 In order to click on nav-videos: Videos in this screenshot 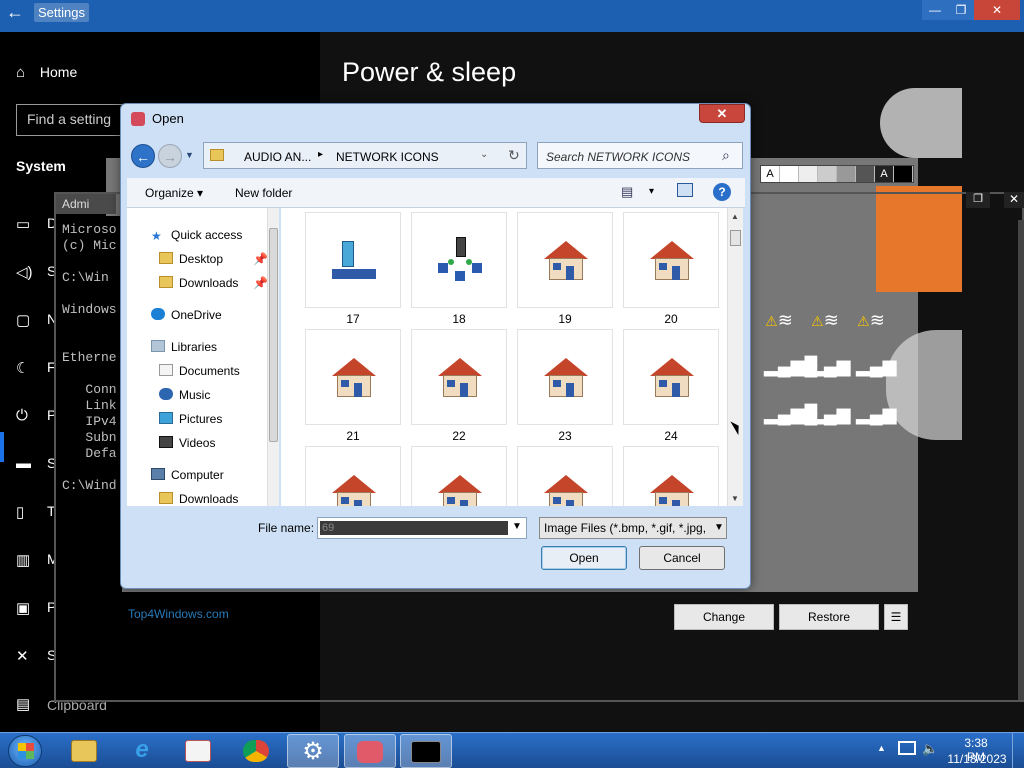, I will do `click(187, 443)`.